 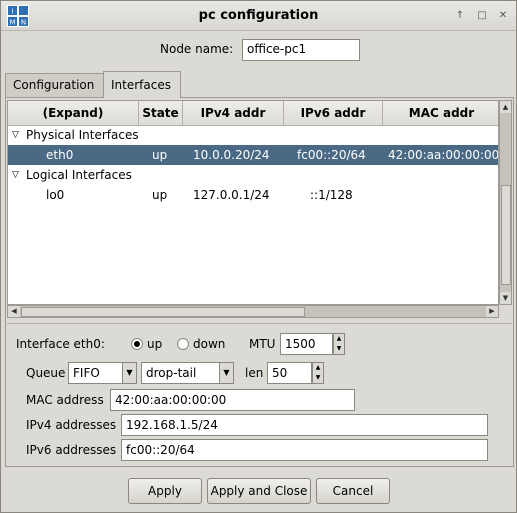 What do you see at coordinates (154, 344) in the screenshot?
I see `state-up-label: up` at bounding box center [154, 344].